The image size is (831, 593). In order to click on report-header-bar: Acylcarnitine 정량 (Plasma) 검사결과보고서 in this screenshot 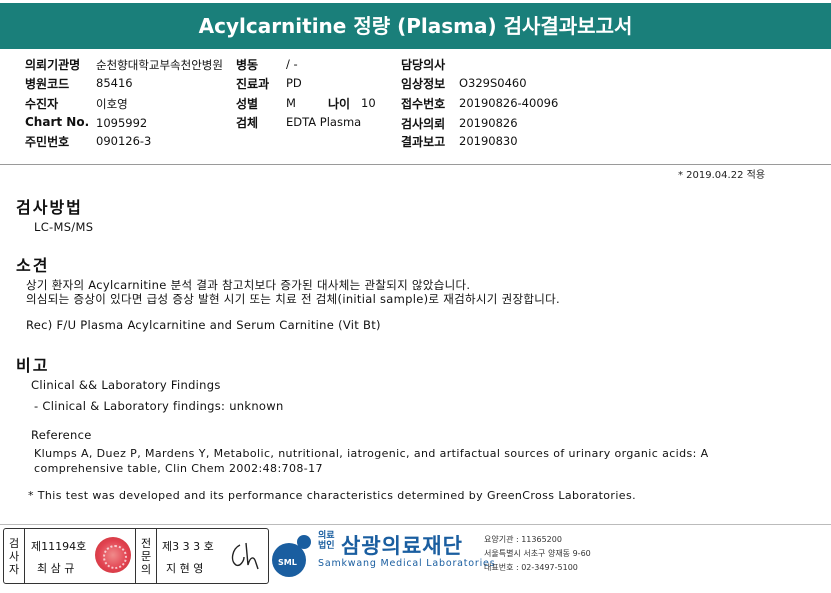, I will do `click(415, 26)`.